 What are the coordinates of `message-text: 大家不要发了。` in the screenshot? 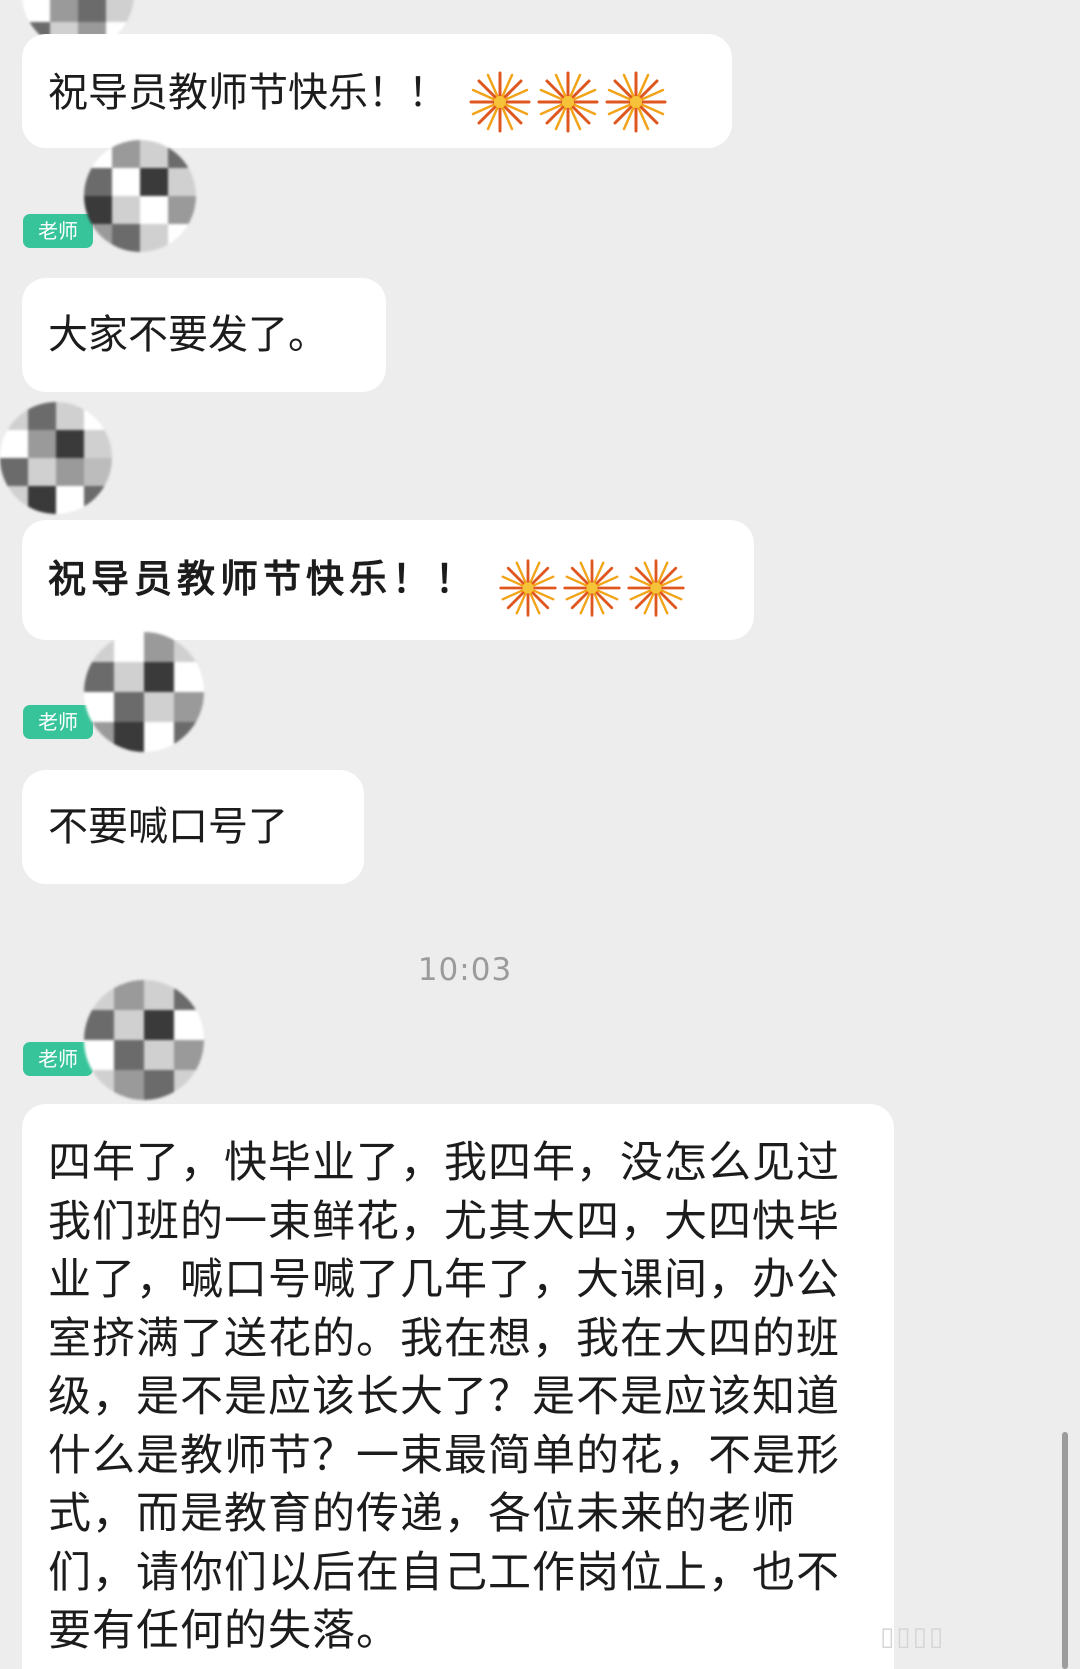 It's located at (188, 335).